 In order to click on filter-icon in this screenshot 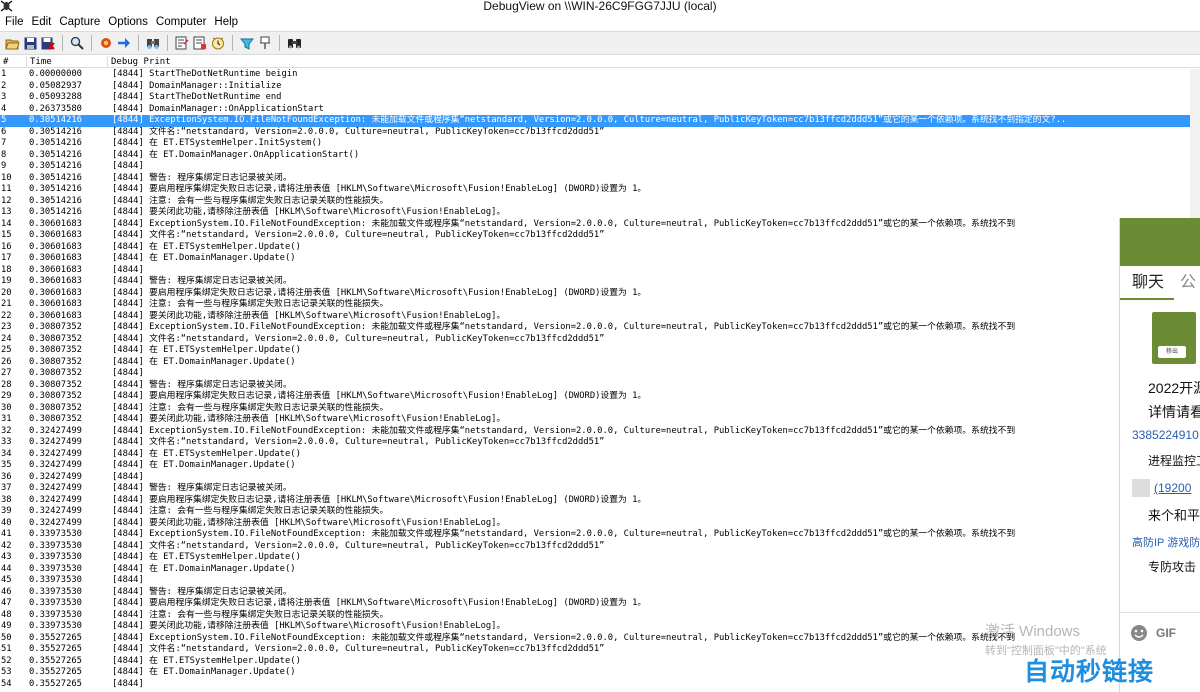, I will do `click(153, 43)`.